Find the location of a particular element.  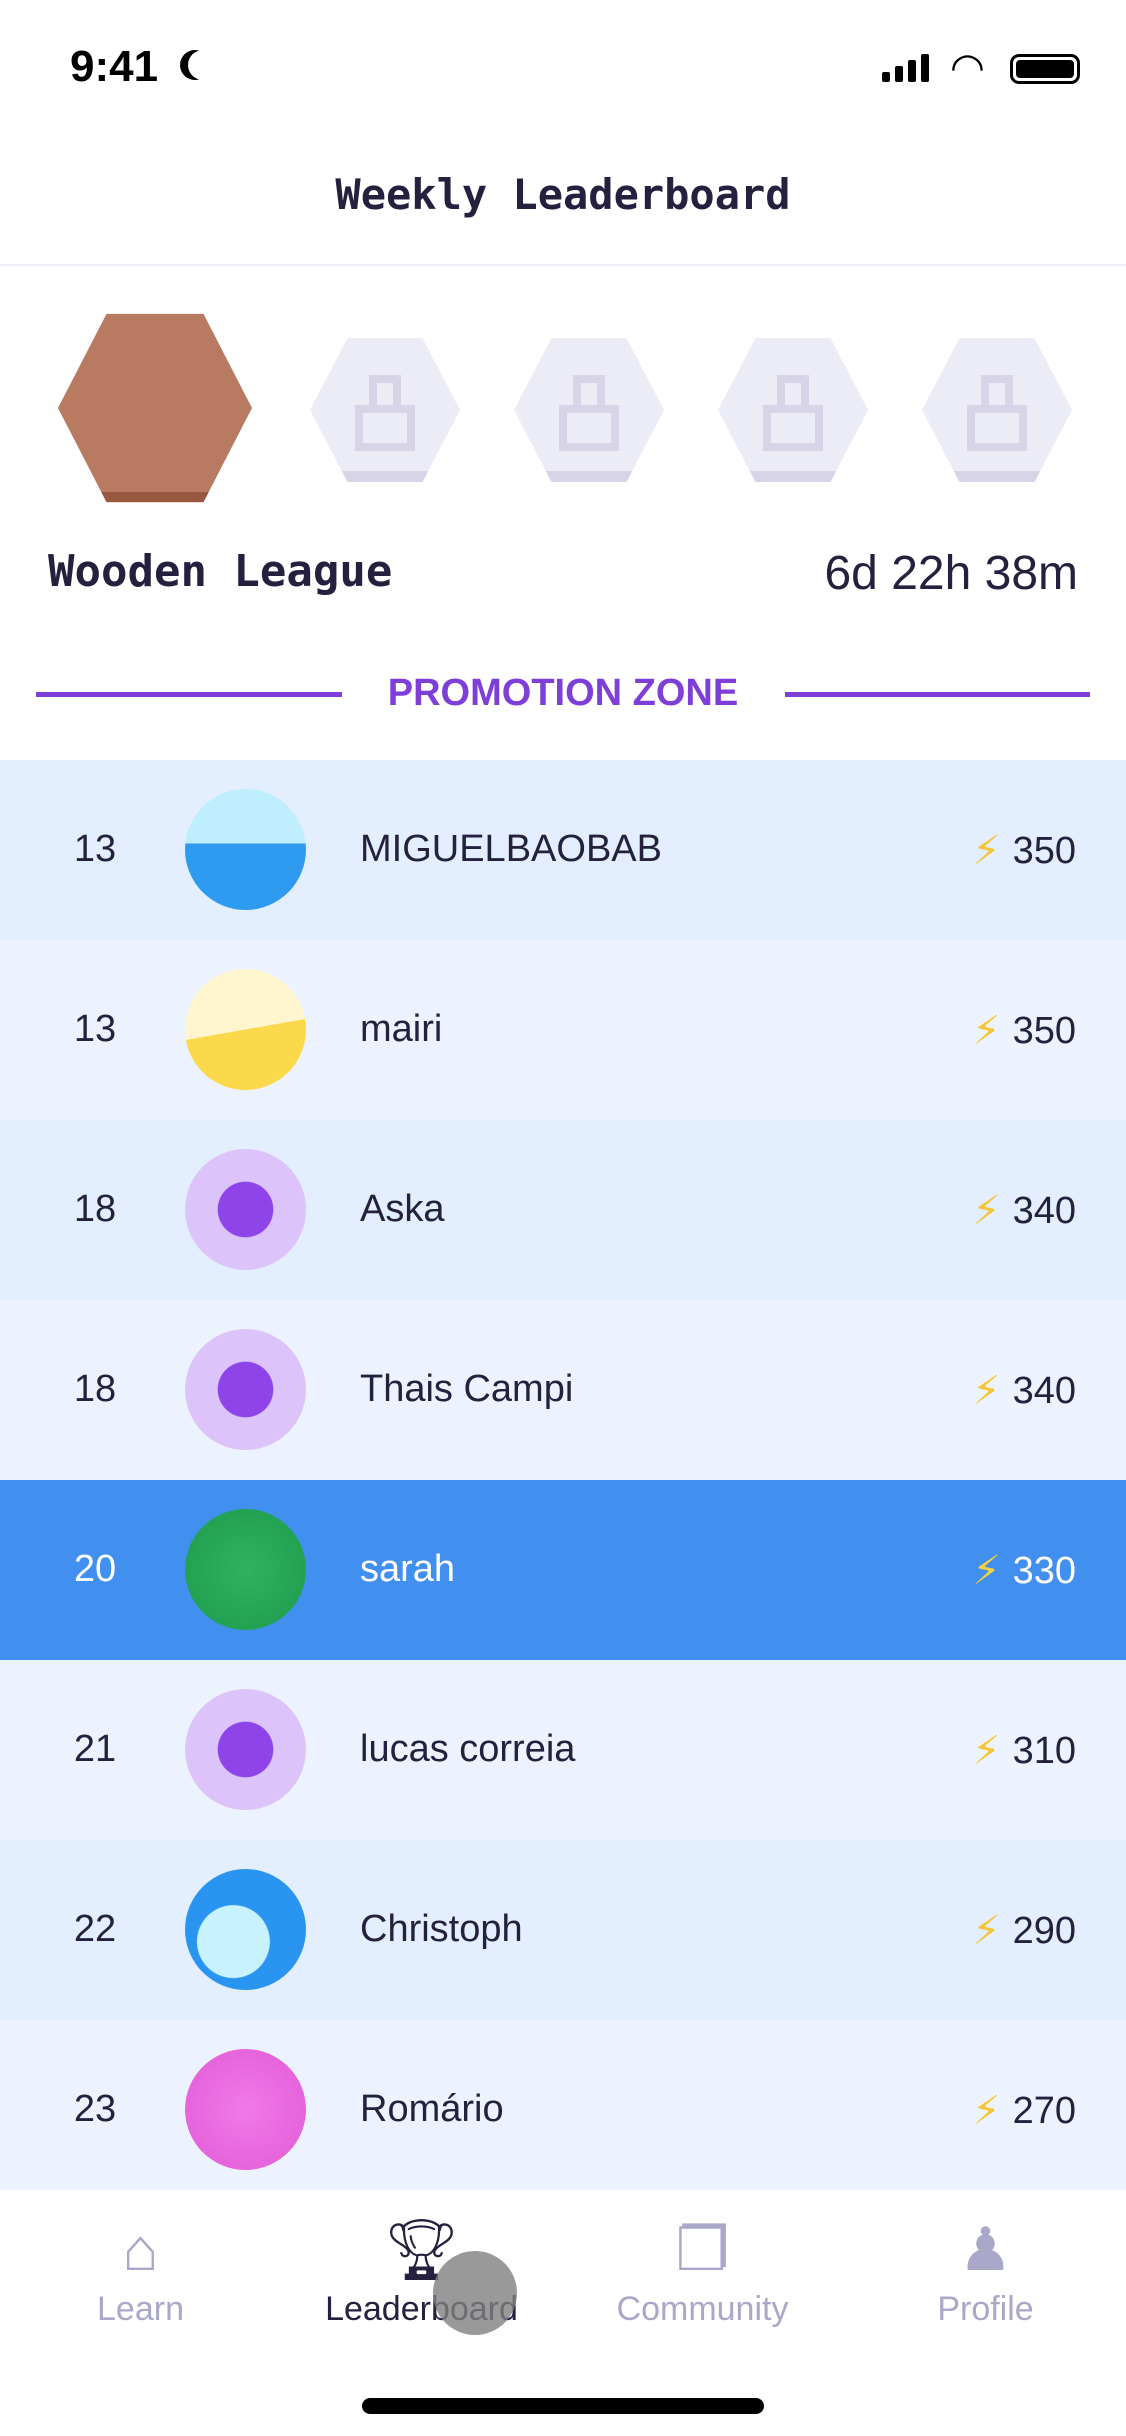

page-title: Weekly Leaderboard is located at coordinates (563, 194).